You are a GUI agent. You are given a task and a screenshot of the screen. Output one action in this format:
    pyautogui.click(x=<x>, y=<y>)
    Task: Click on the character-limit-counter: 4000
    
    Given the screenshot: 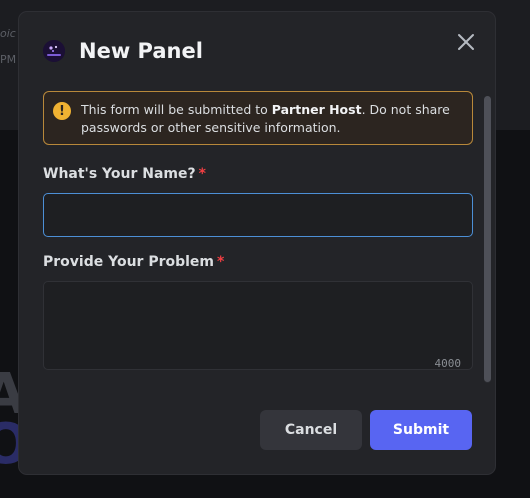 What is the action you would take?
    pyautogui.click(x=448, y=363)
    